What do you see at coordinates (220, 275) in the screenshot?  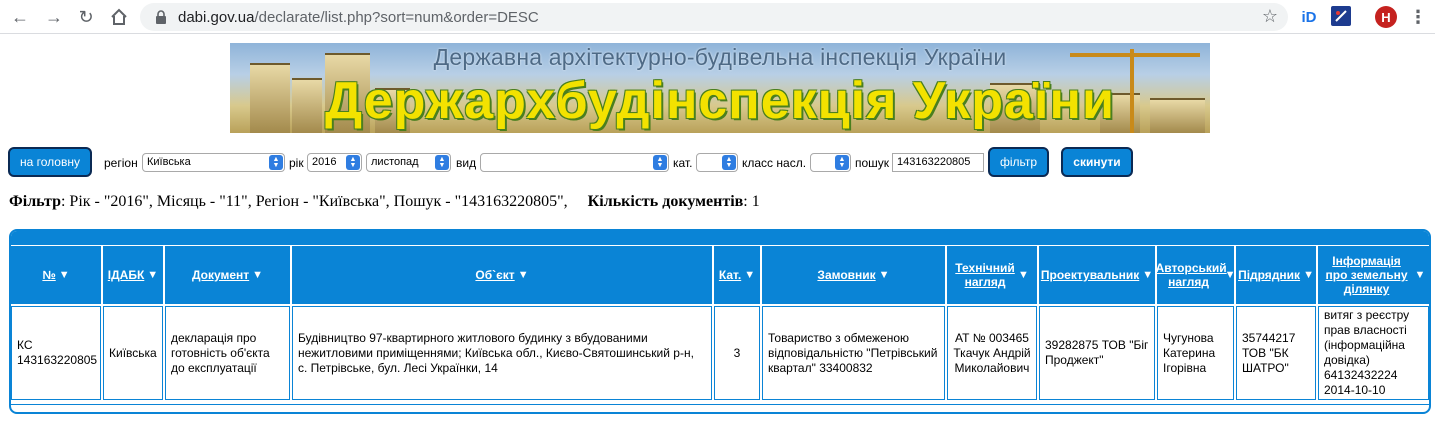 I see `column-header-label: Документ` at bounding box center [220, 275].